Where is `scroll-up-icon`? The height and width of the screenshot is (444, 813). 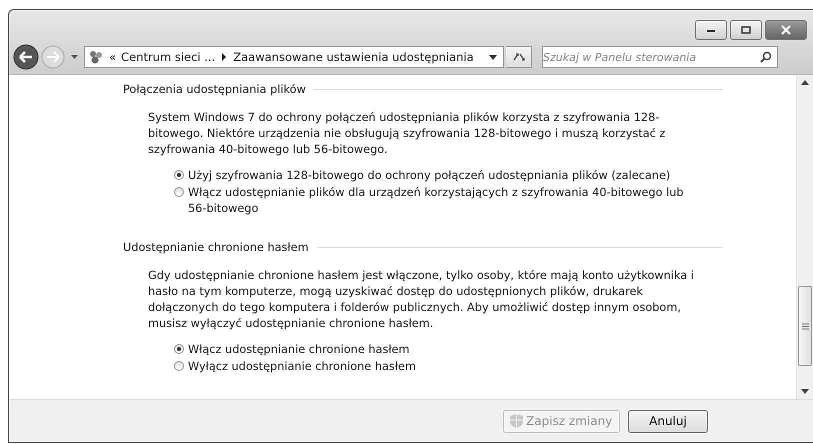
scroll-up-icon is located at coordinates (805, 82).